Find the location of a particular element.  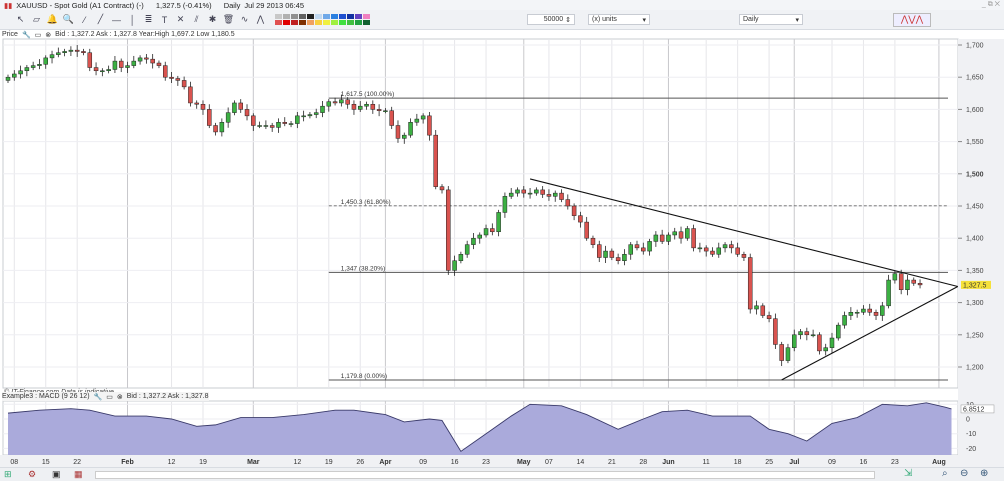

bottom-toolbar: ⊞ ⚙ ▣ ▦ ⇲ ⌕ ⊖ ⊕ is located at coordinates (502, 474).